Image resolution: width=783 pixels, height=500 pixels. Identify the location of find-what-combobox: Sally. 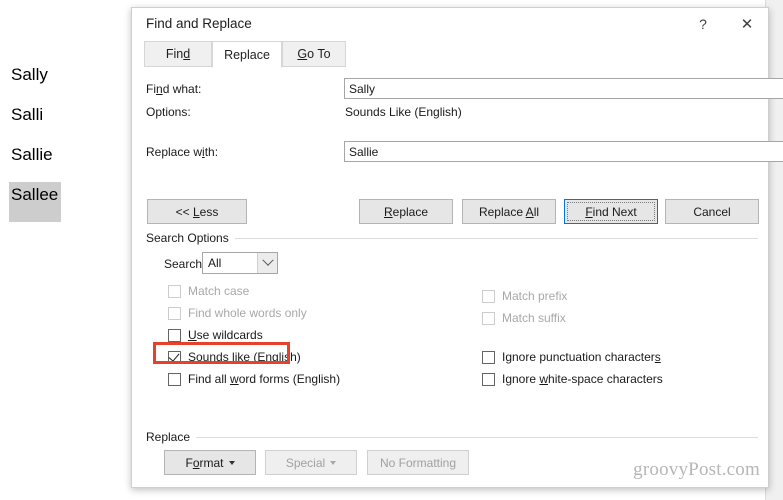
(563, 88).